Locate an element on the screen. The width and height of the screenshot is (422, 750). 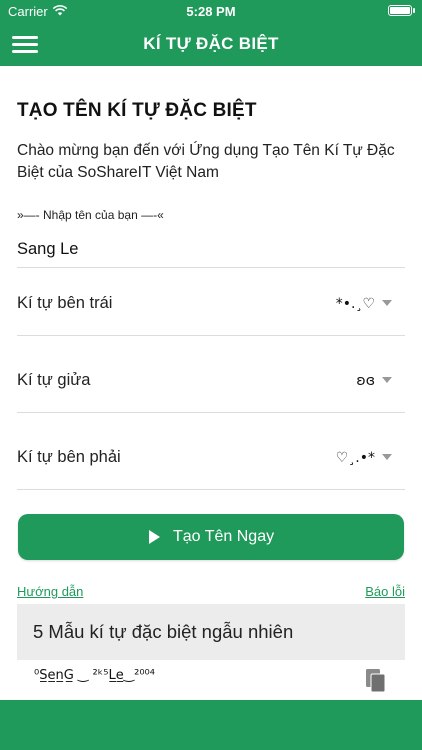
name-input-label: »—- Nhập tên của bạn —-« is located at coordinates (90, 215).